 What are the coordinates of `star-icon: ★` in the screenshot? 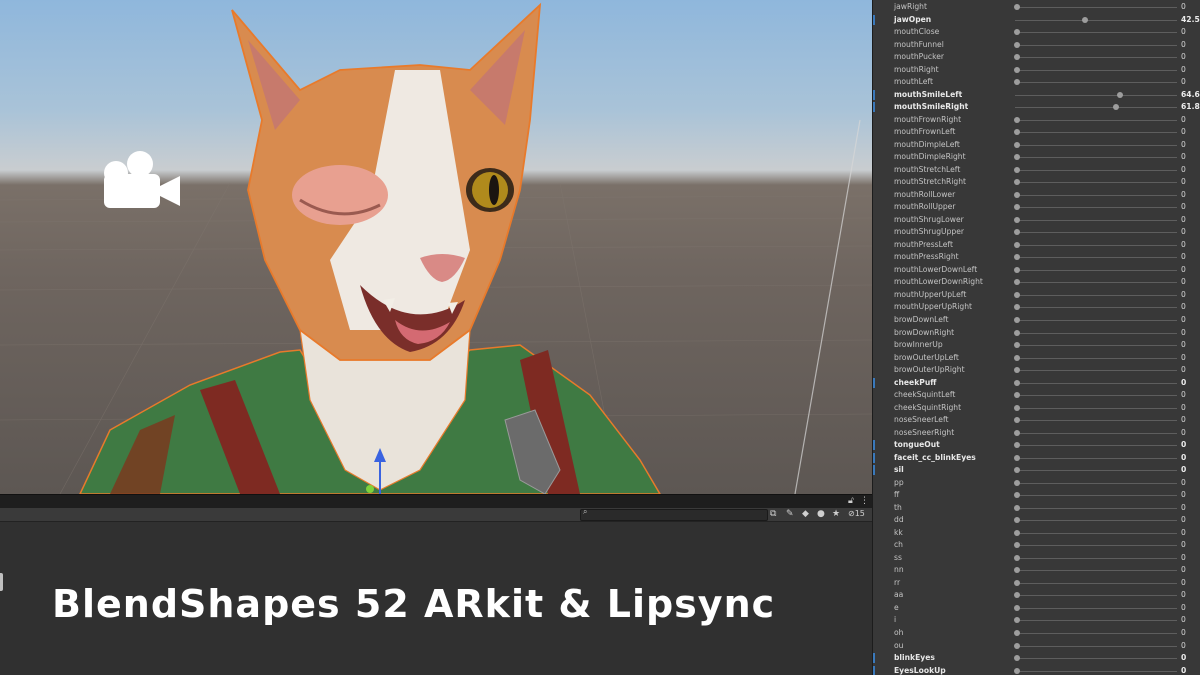 It's located at (836, 514).